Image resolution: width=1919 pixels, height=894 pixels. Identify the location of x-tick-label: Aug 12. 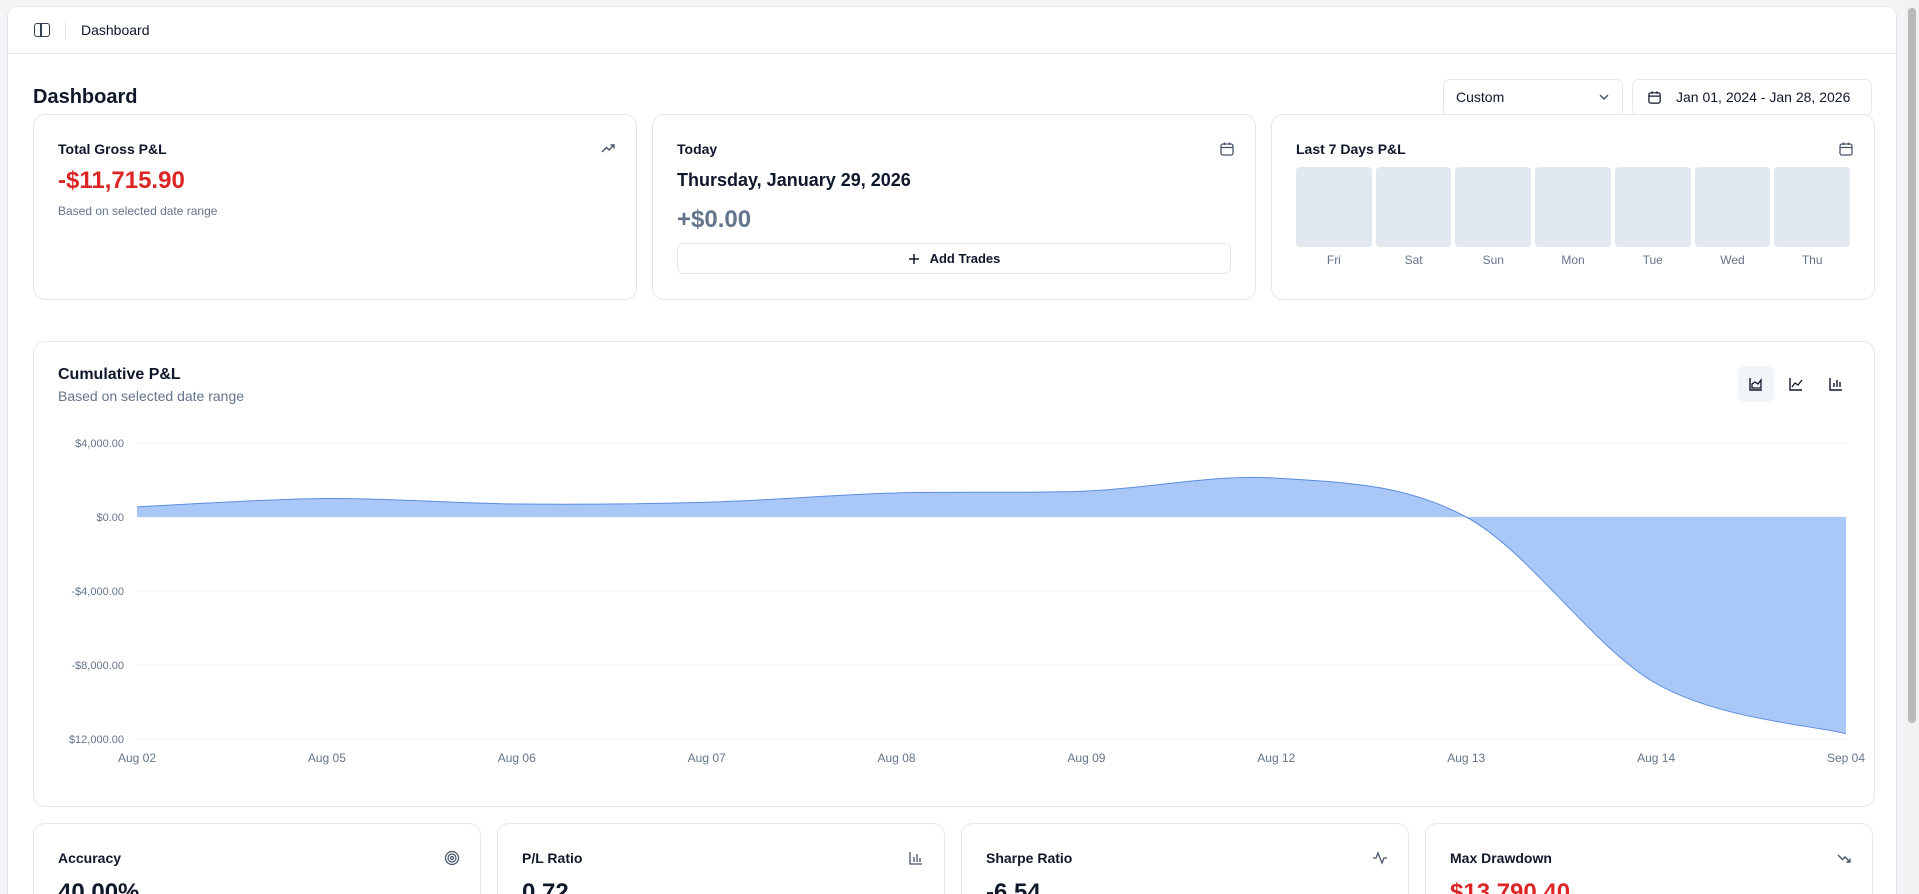
(1276, 758).